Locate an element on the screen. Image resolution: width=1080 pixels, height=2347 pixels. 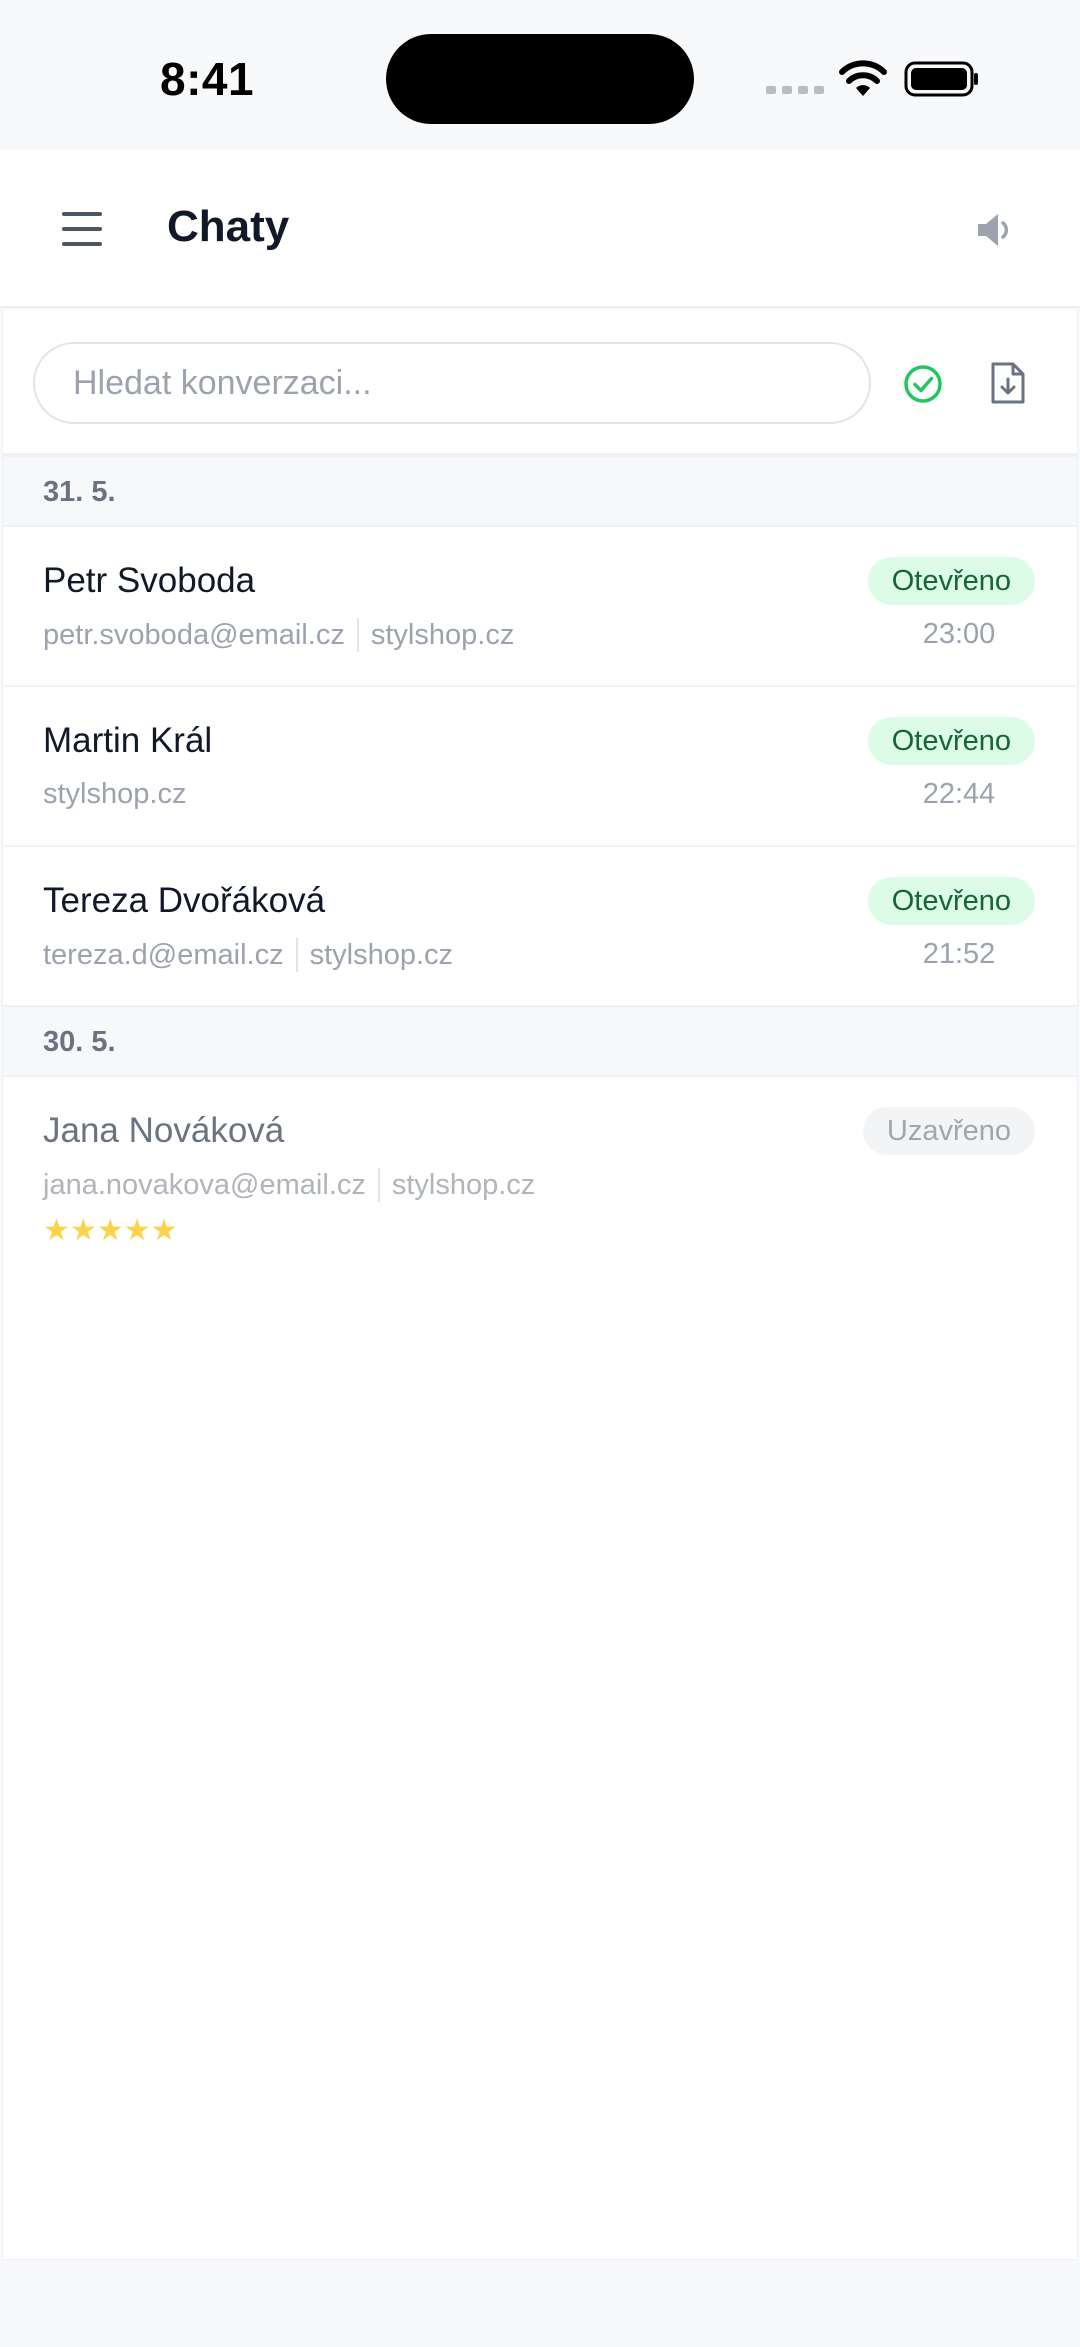
search-toolbar is located at coordinates (540, 382).